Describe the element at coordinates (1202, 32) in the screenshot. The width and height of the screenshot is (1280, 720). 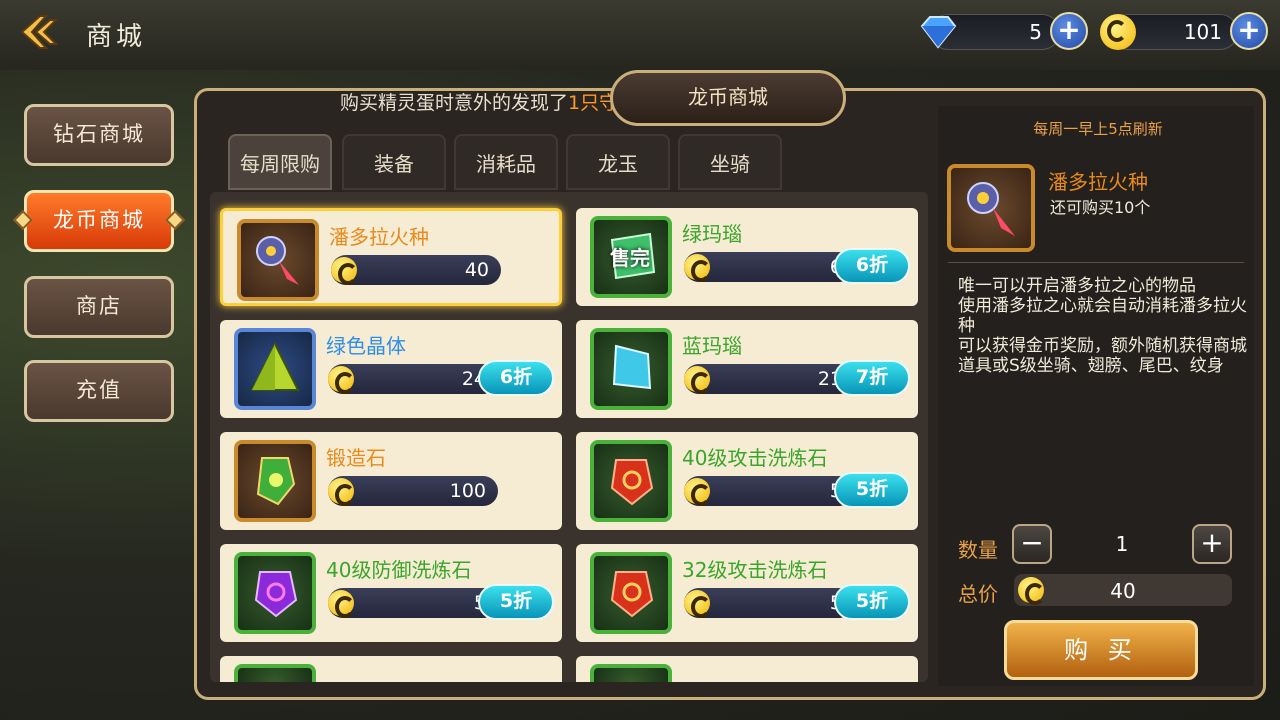
I see `coin-count: 101` at that location.